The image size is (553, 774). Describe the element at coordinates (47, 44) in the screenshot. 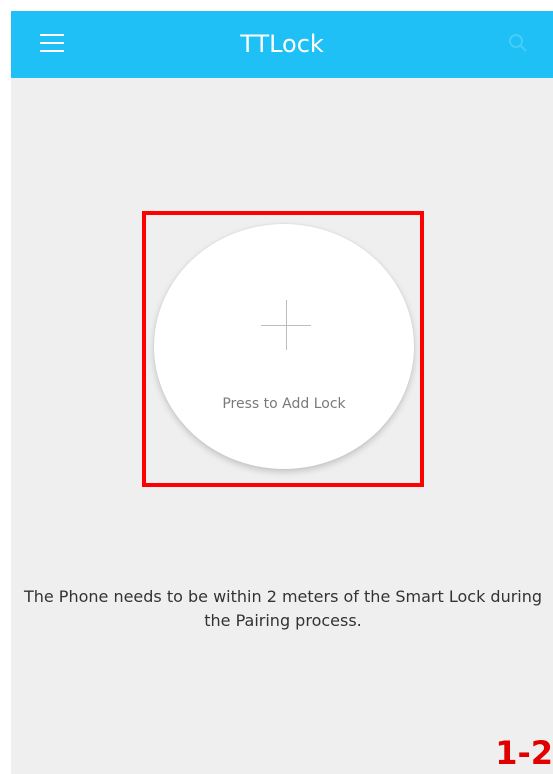

I see `menu-button` at that location.